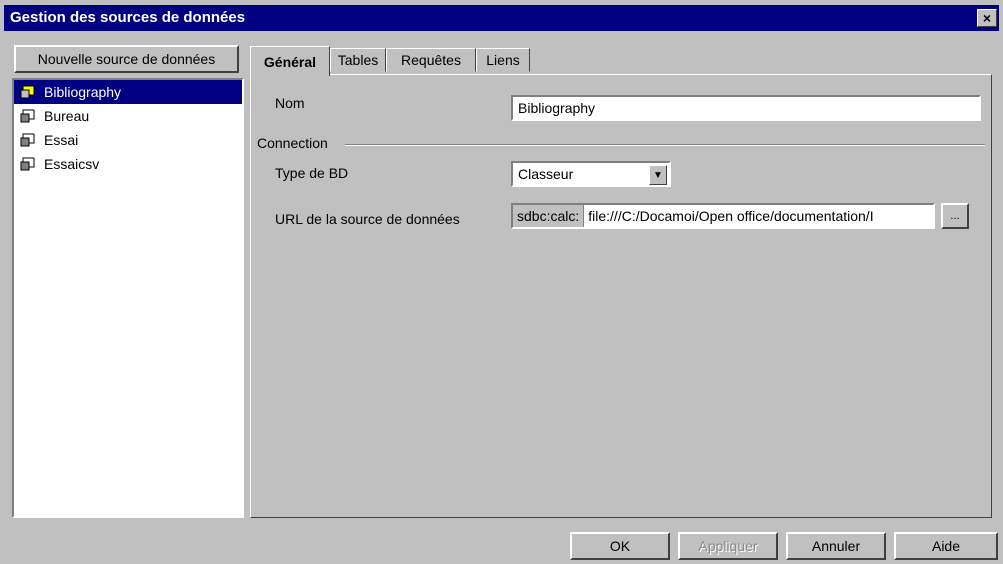 The image size is (1003, 564). What do you see at coordinates (67, 116) in the screenshot?
I see `list-item-label: Bureau` at bounding box center [67, 116].